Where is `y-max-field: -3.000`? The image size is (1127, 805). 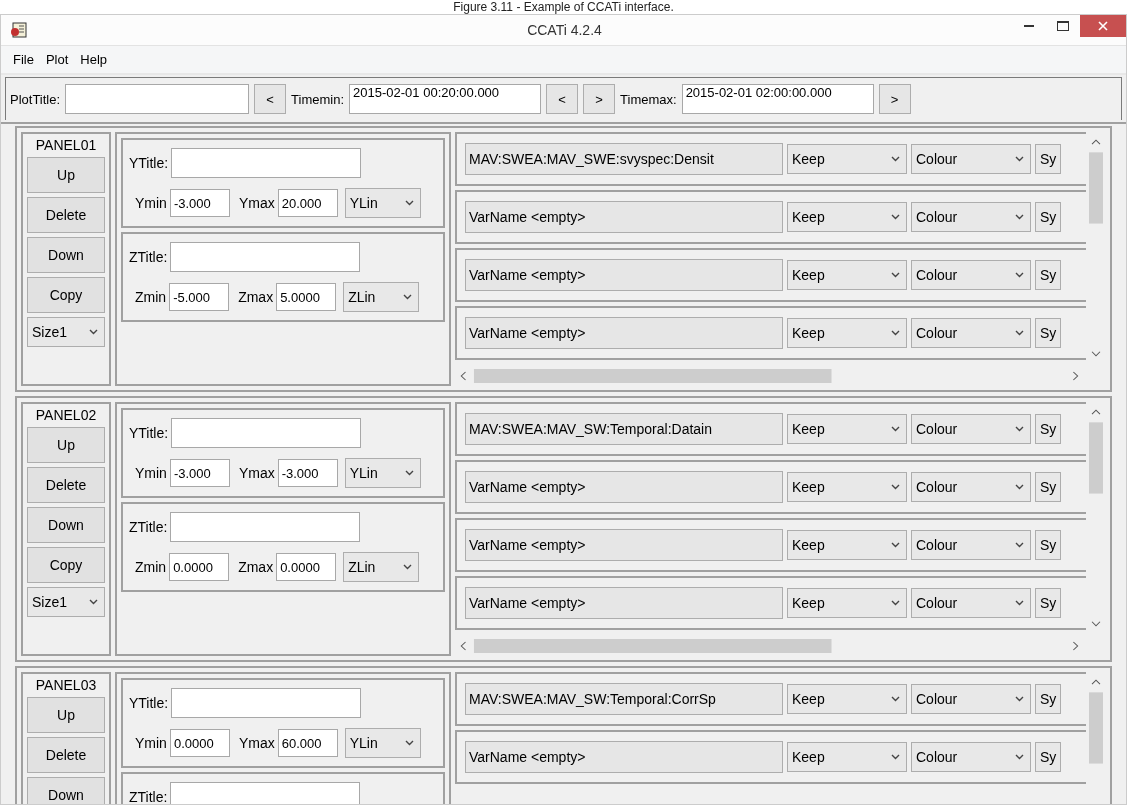 y-max-field: -3.000 is located at coordinates (307, 473).